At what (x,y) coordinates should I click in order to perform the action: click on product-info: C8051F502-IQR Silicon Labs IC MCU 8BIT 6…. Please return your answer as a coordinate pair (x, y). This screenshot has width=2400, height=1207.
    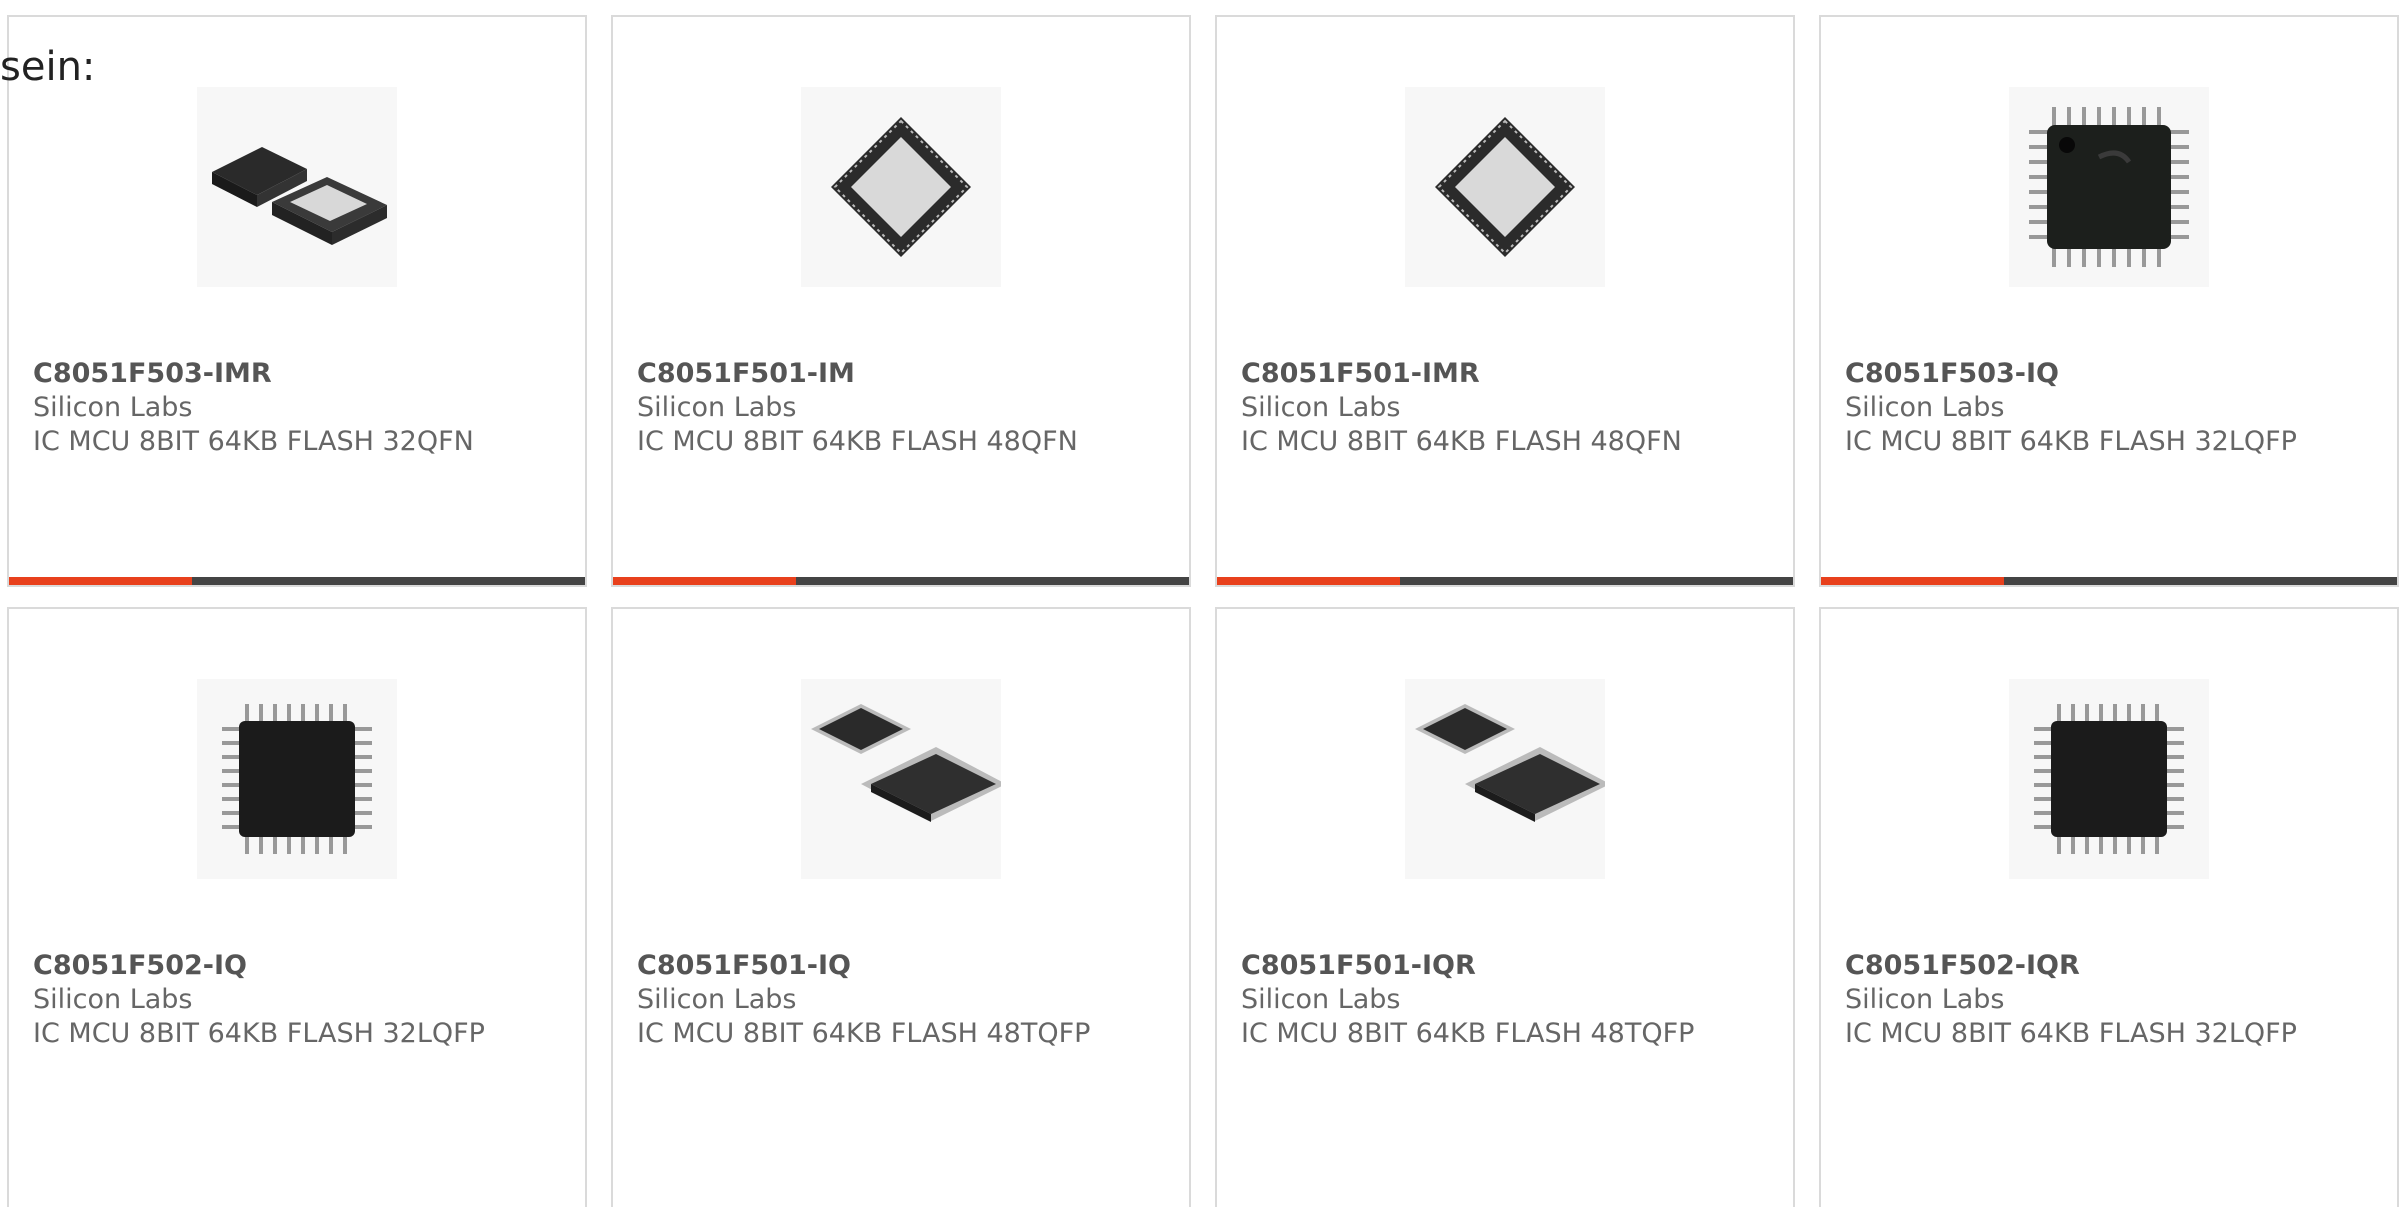
    Looking at the image, I should click on (2101, 1000).